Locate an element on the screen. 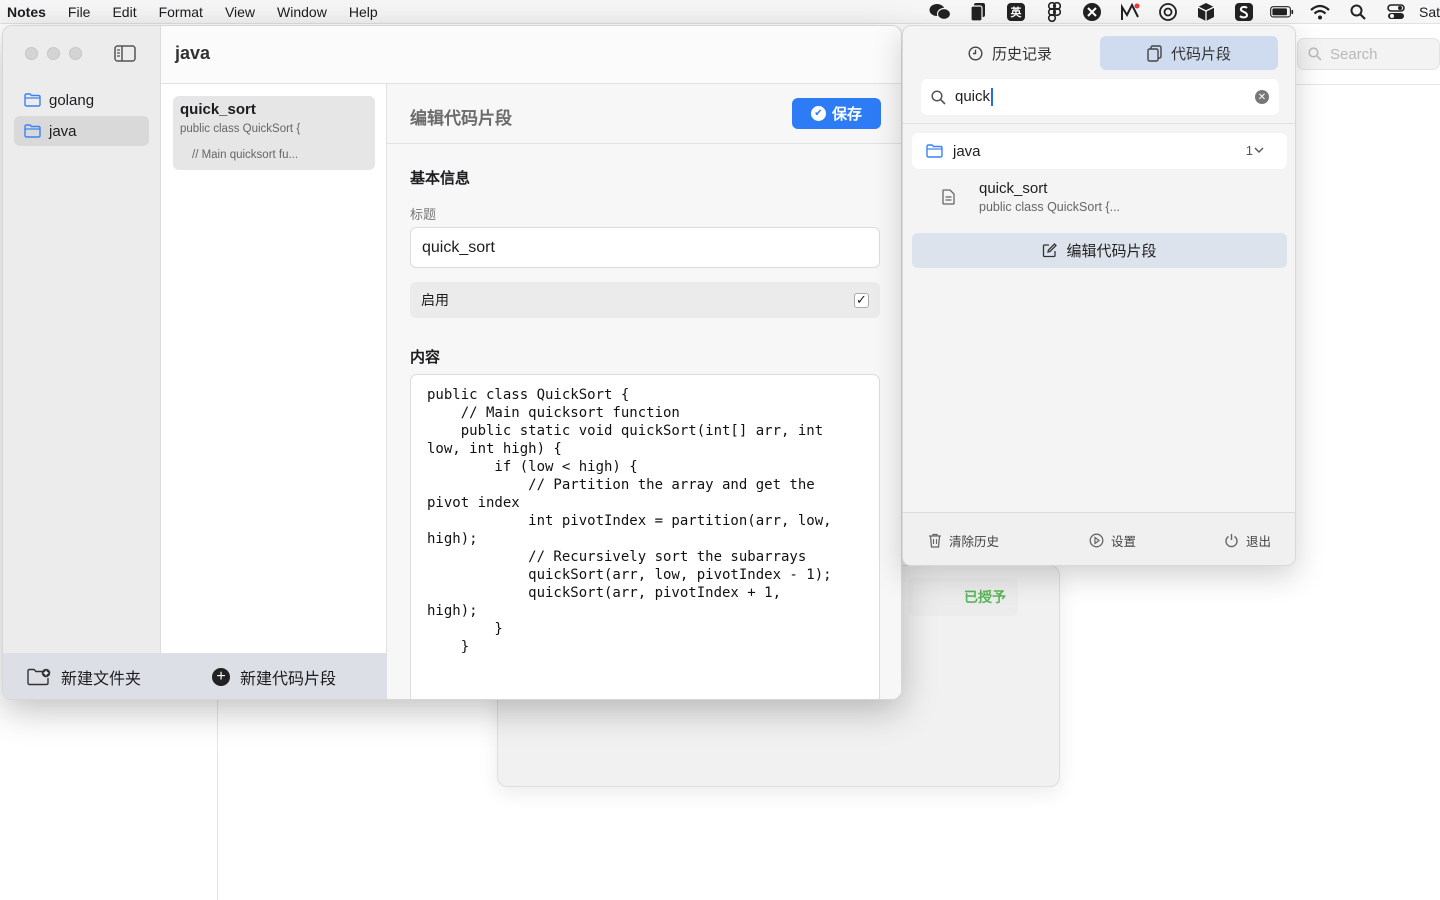 The height and width of the screenshot is (900, 1440). tab-history-label: 历史记录 is located at coordinates (1021, 54).